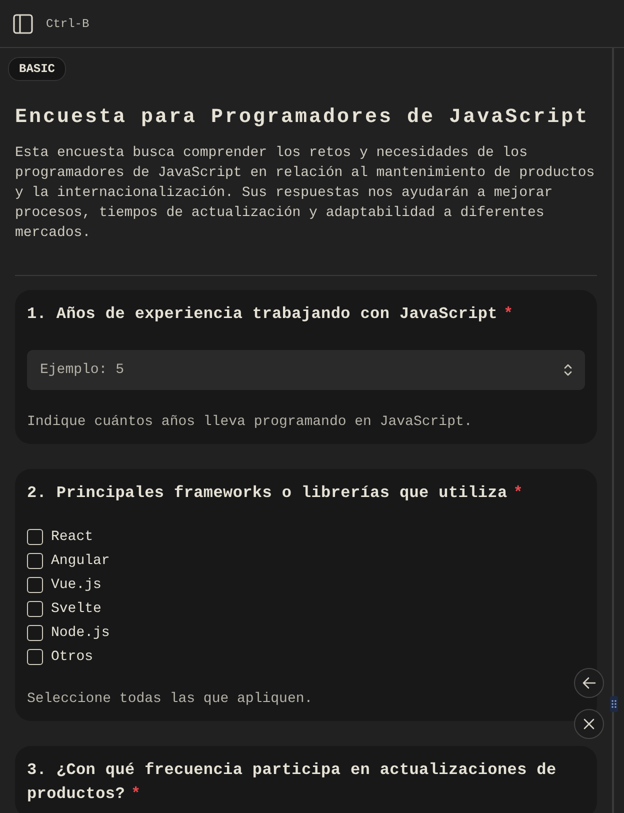 The height and width of the screenshot is (813, 624). Describe the element at coordinates (589, 683) in the screenshot. I see `back-arrow-icon` at that location.